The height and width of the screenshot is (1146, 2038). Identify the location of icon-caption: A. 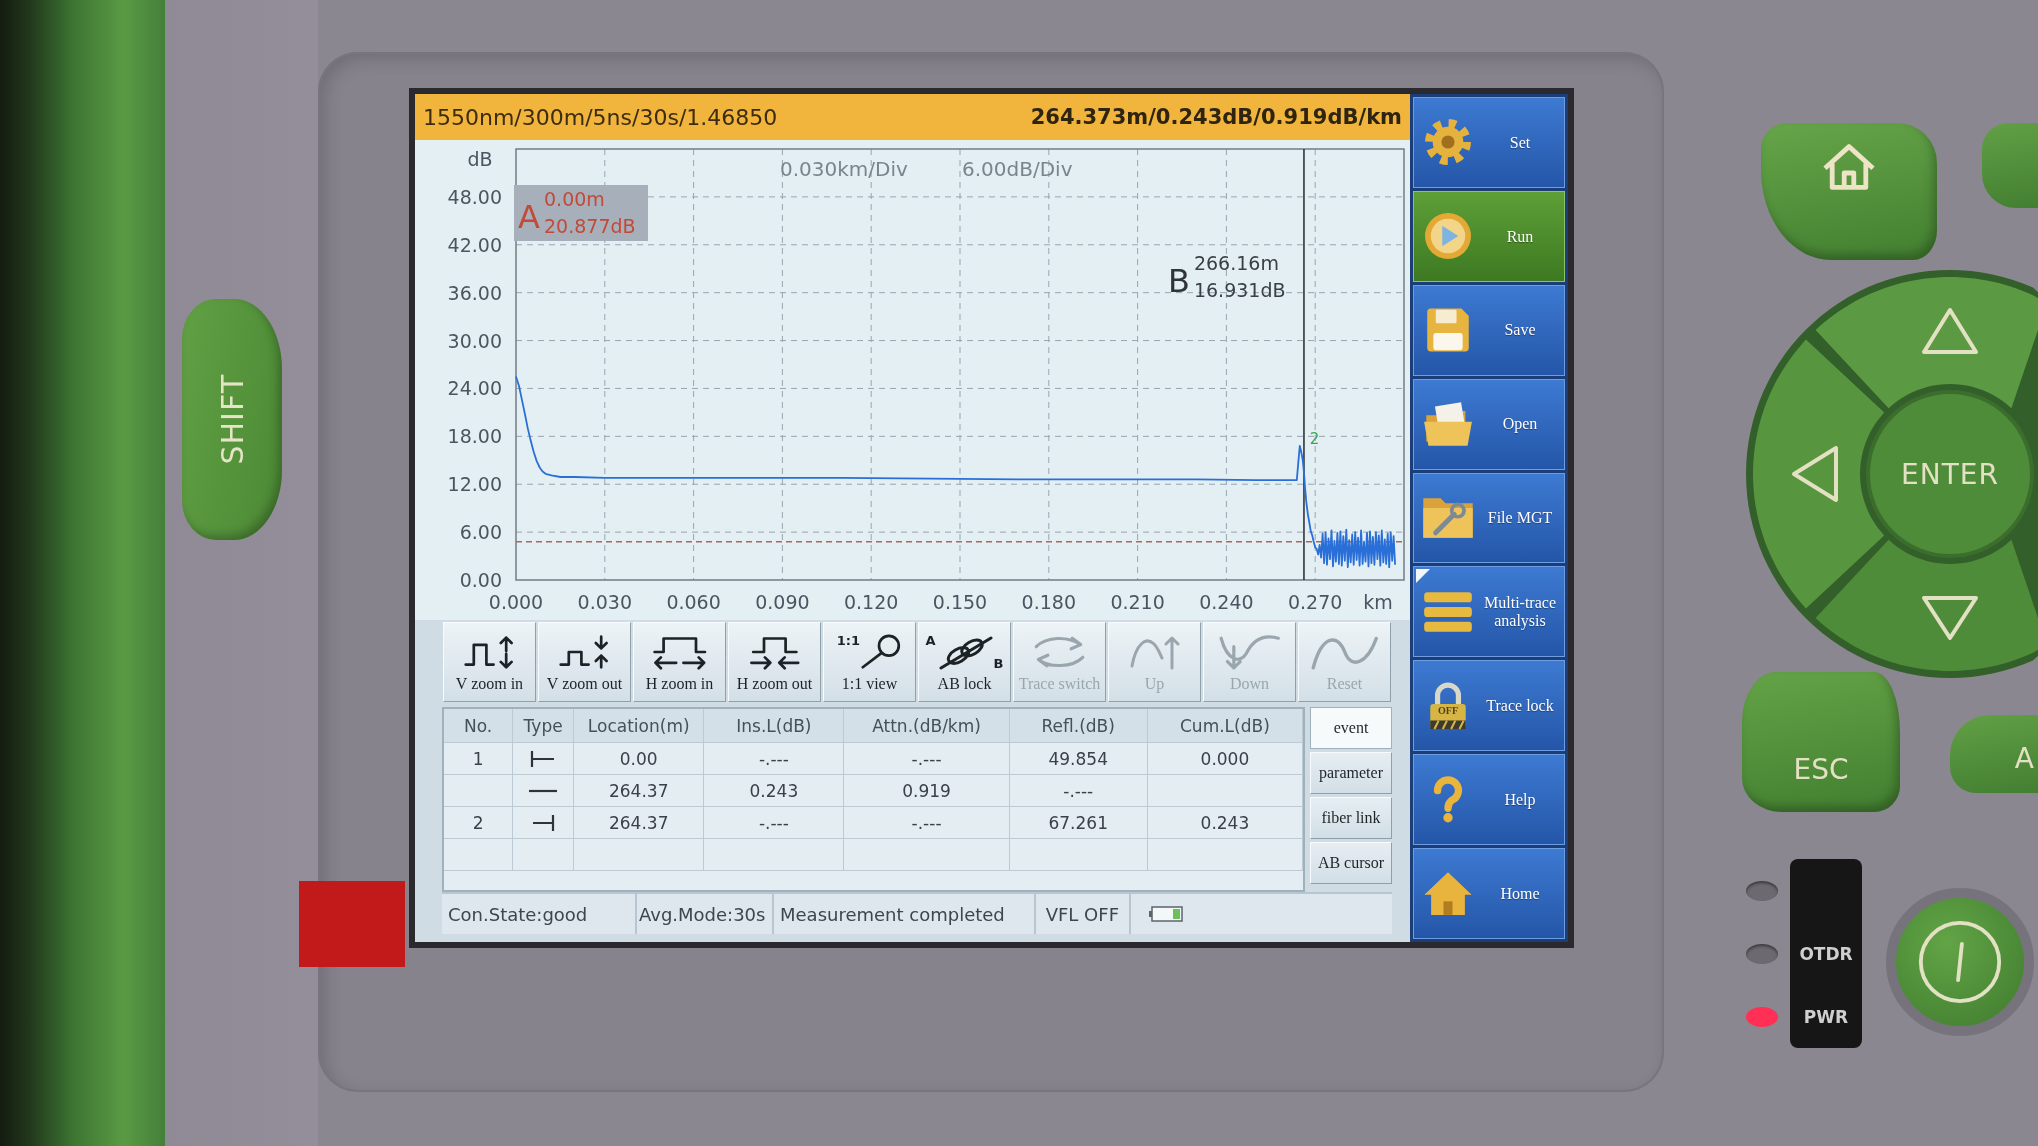
(930, 640).